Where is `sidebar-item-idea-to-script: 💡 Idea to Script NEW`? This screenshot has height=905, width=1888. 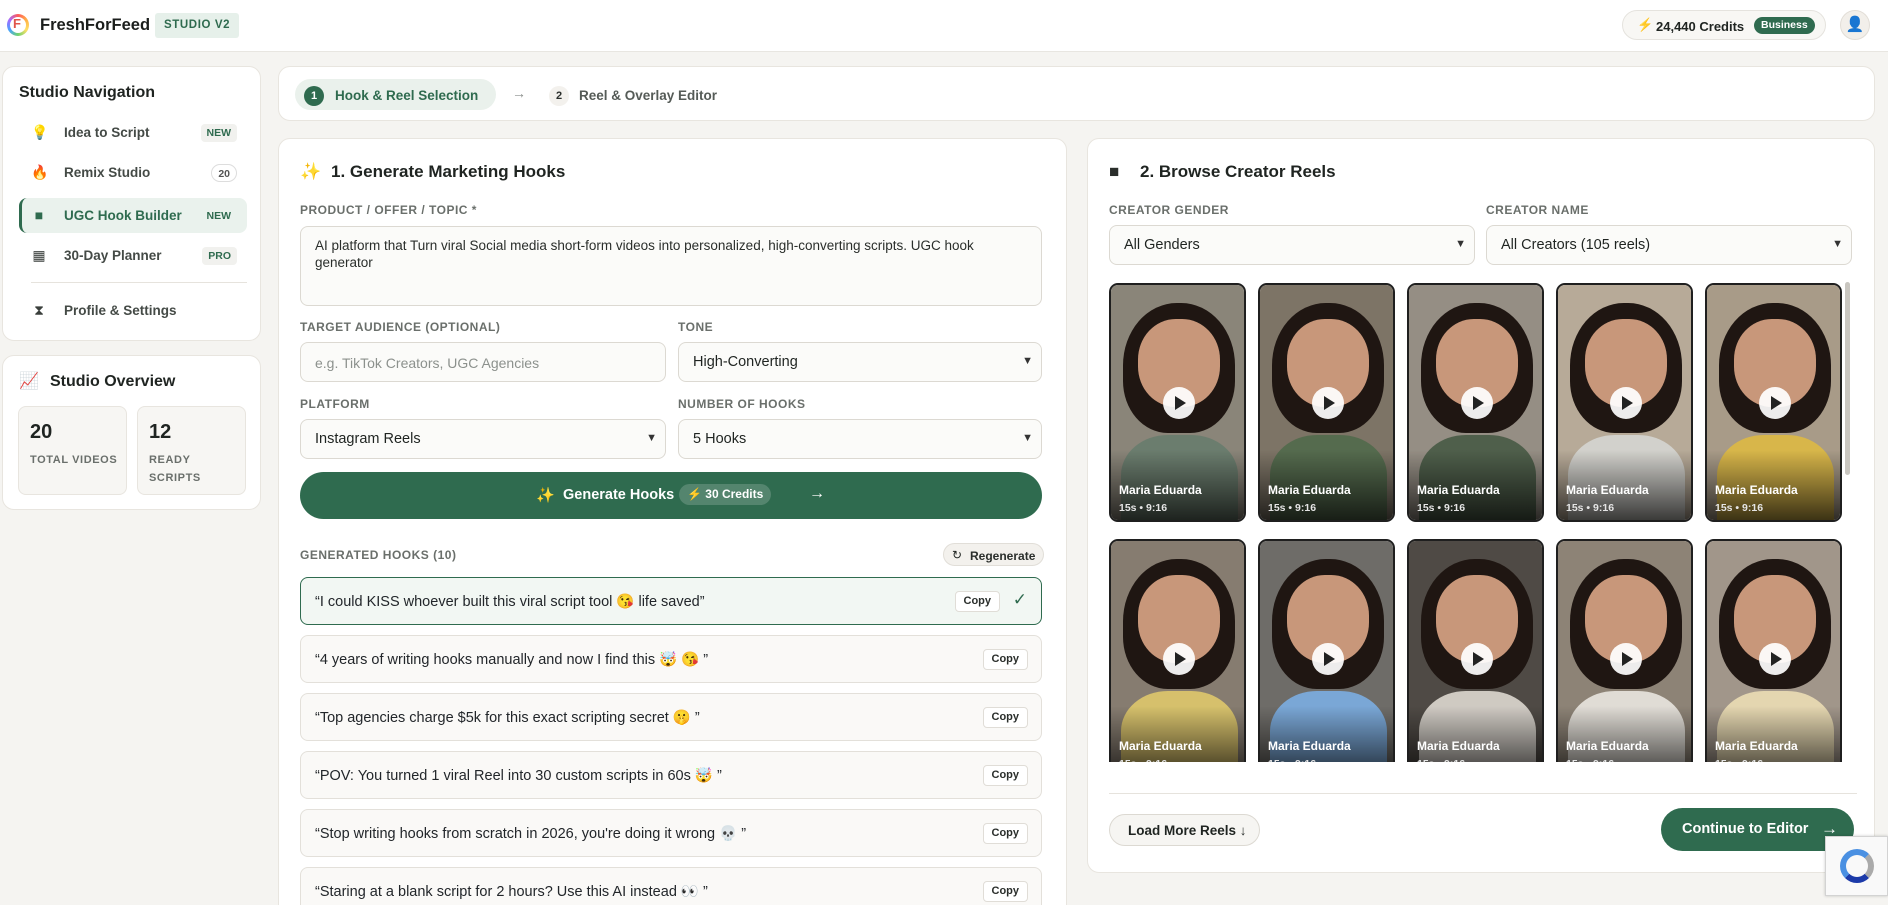
sidebar-item-idea-to-script: 💡 Idea to Script NEW is located at coordinates (133, 132).